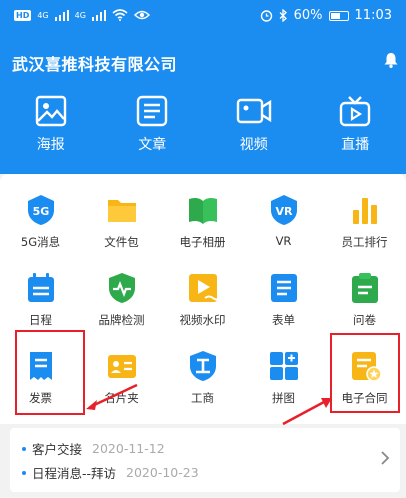 The image size is (406, 498). Describe the element at coordinates (355, 145) in the screenshot. I see `quick-label: 直播` at that location.